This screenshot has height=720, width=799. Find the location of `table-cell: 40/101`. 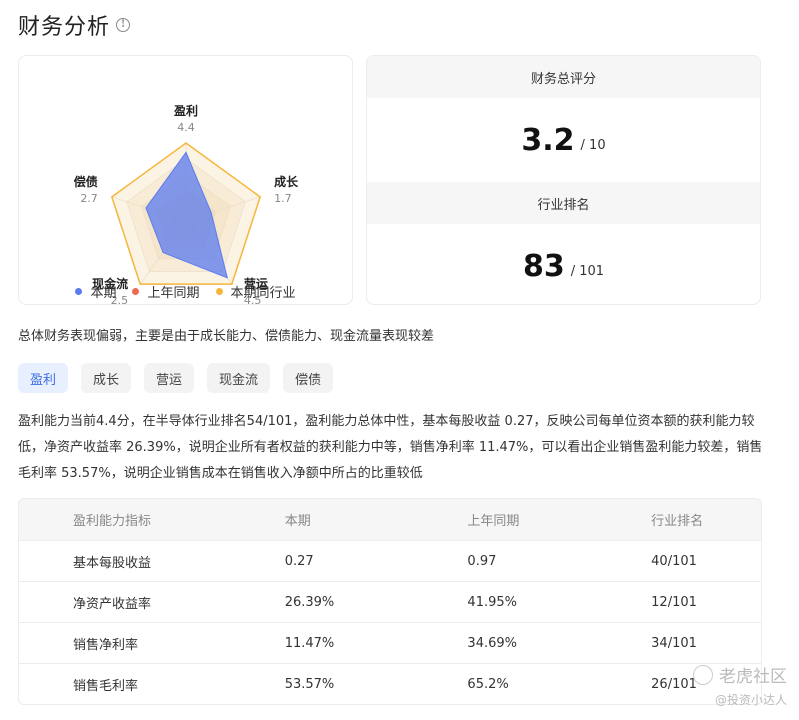

table-cell: 40/101 is located at coordinates (674, 561).